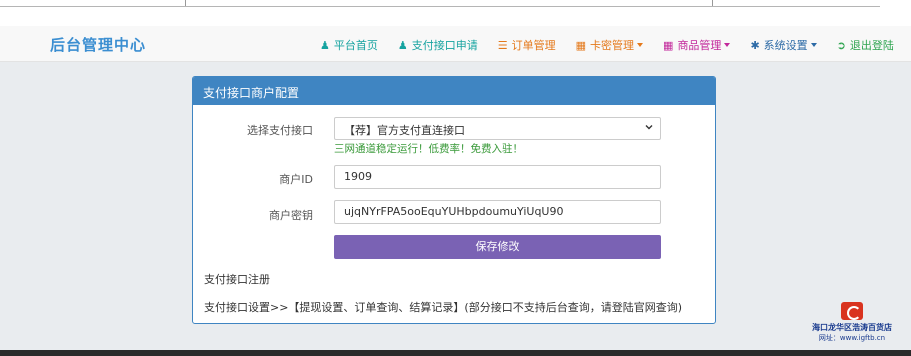  Describe the element at coordinates (440, 6) in the screenshot. I see `top-divider` at that location.